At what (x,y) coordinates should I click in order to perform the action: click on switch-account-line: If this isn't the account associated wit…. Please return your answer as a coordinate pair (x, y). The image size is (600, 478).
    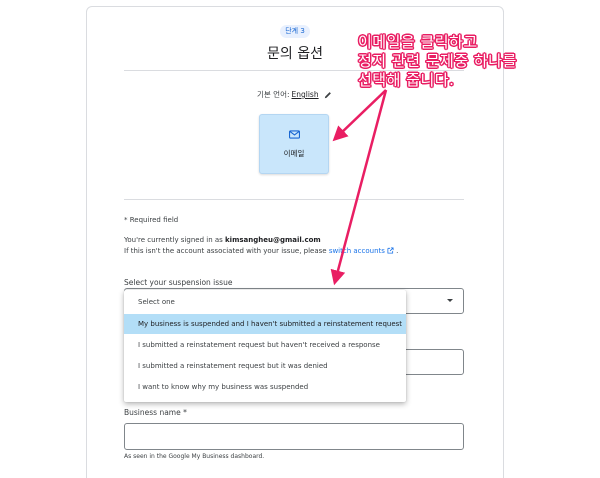
    Looking at the image, I should click on (261, 251).